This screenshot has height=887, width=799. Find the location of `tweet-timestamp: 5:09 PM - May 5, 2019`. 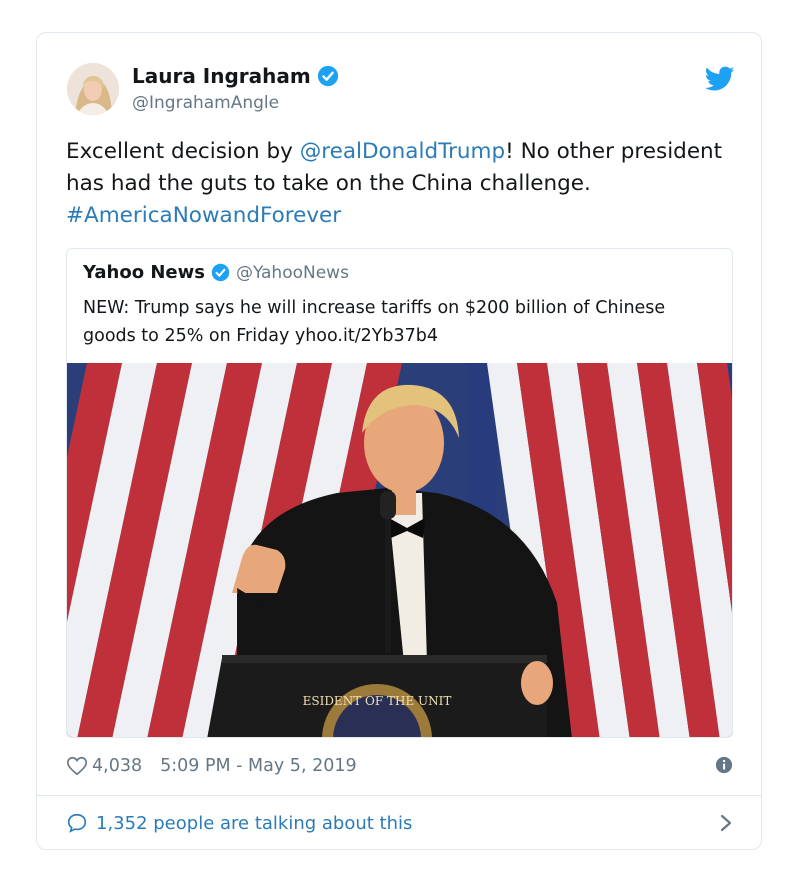

tweet-timestamp: 5:09 PM - May 5, 2019 is located at coordinates (258, 766).